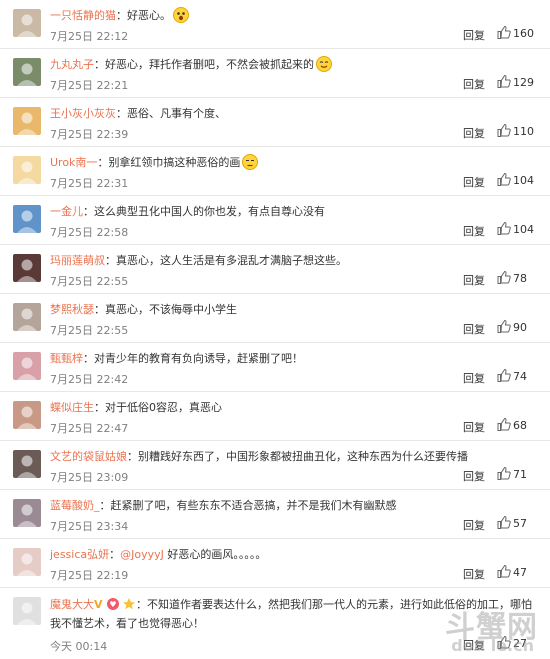 Image resolution: width=550 pixels, height=659 pixels. Describe the element at coordinates (66, 358) in the screenshot. I see `username-link: 甄甄梓` at that location.